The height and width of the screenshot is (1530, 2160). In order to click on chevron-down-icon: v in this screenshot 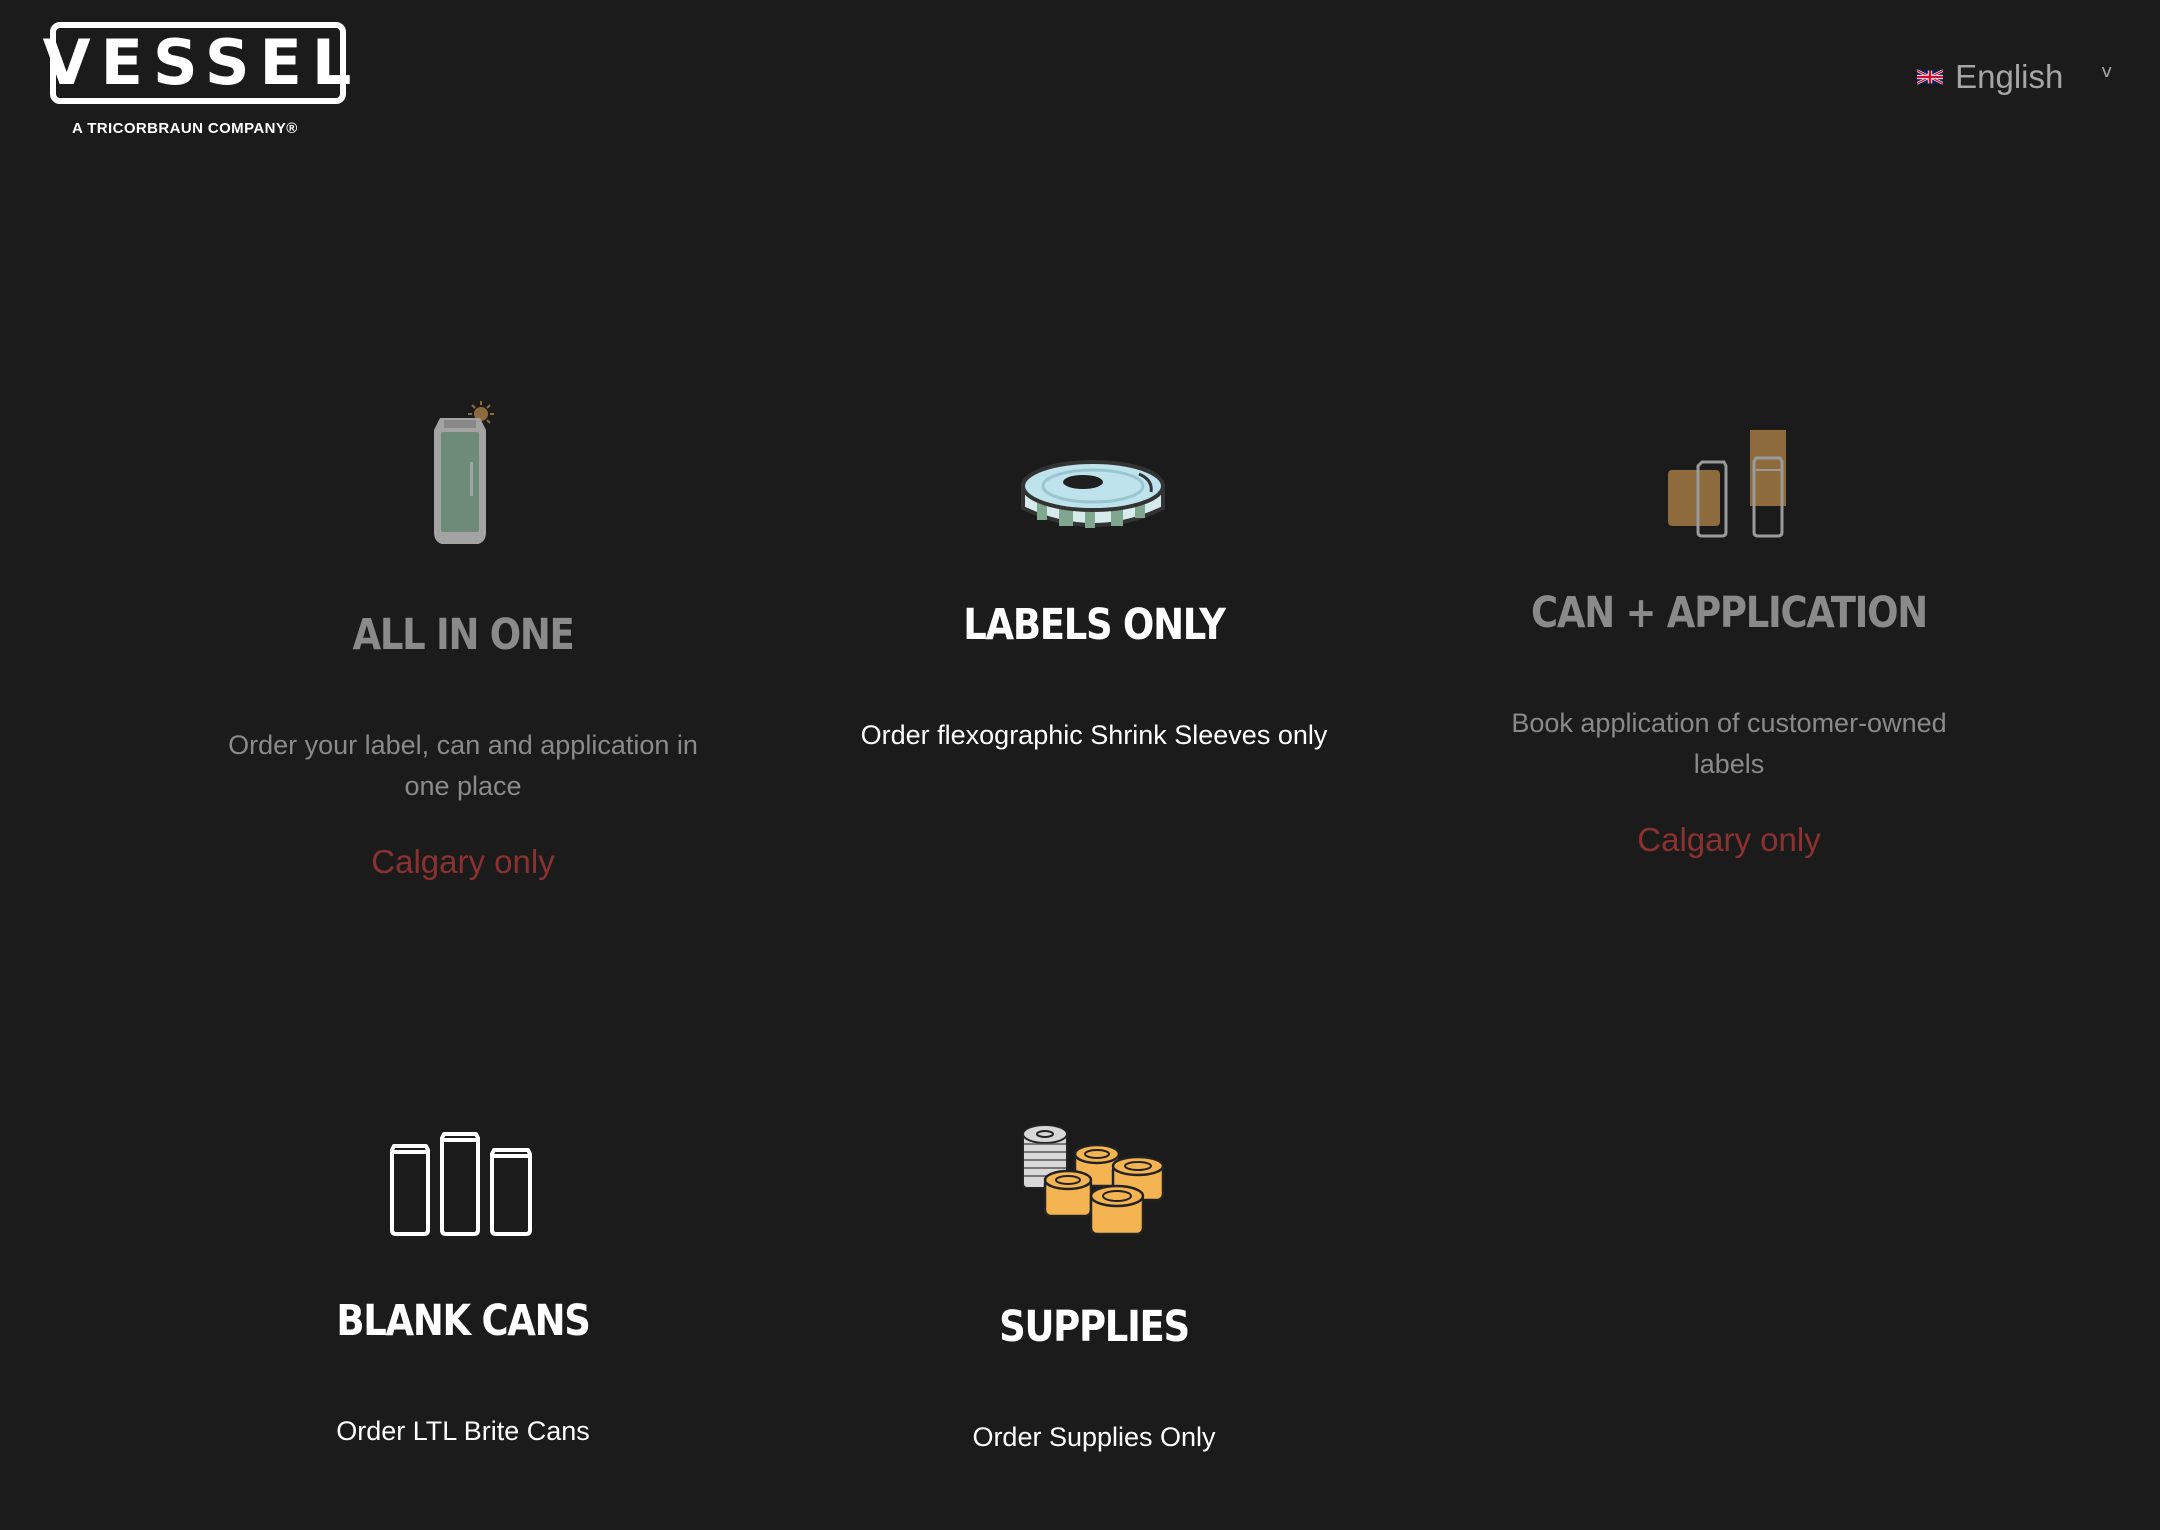, I will do `click(2106, 71)`.